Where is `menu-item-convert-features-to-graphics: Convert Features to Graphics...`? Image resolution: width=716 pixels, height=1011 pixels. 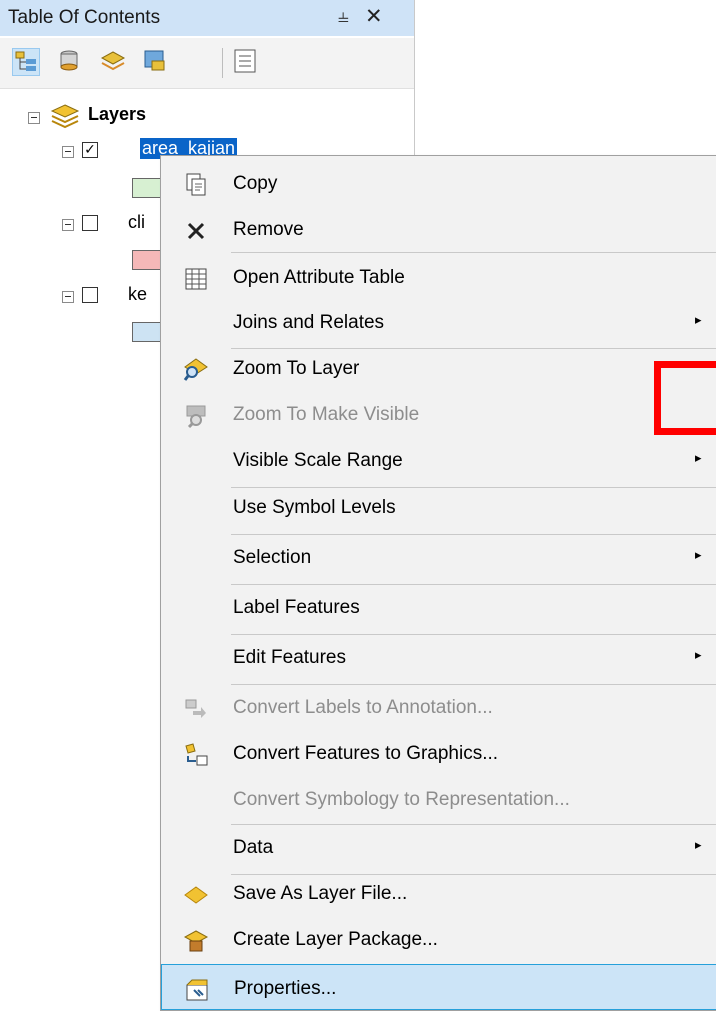
menu-item-convert-features-to-graphics: Convert Features to Graphics... is located at coordinates (438, 754).